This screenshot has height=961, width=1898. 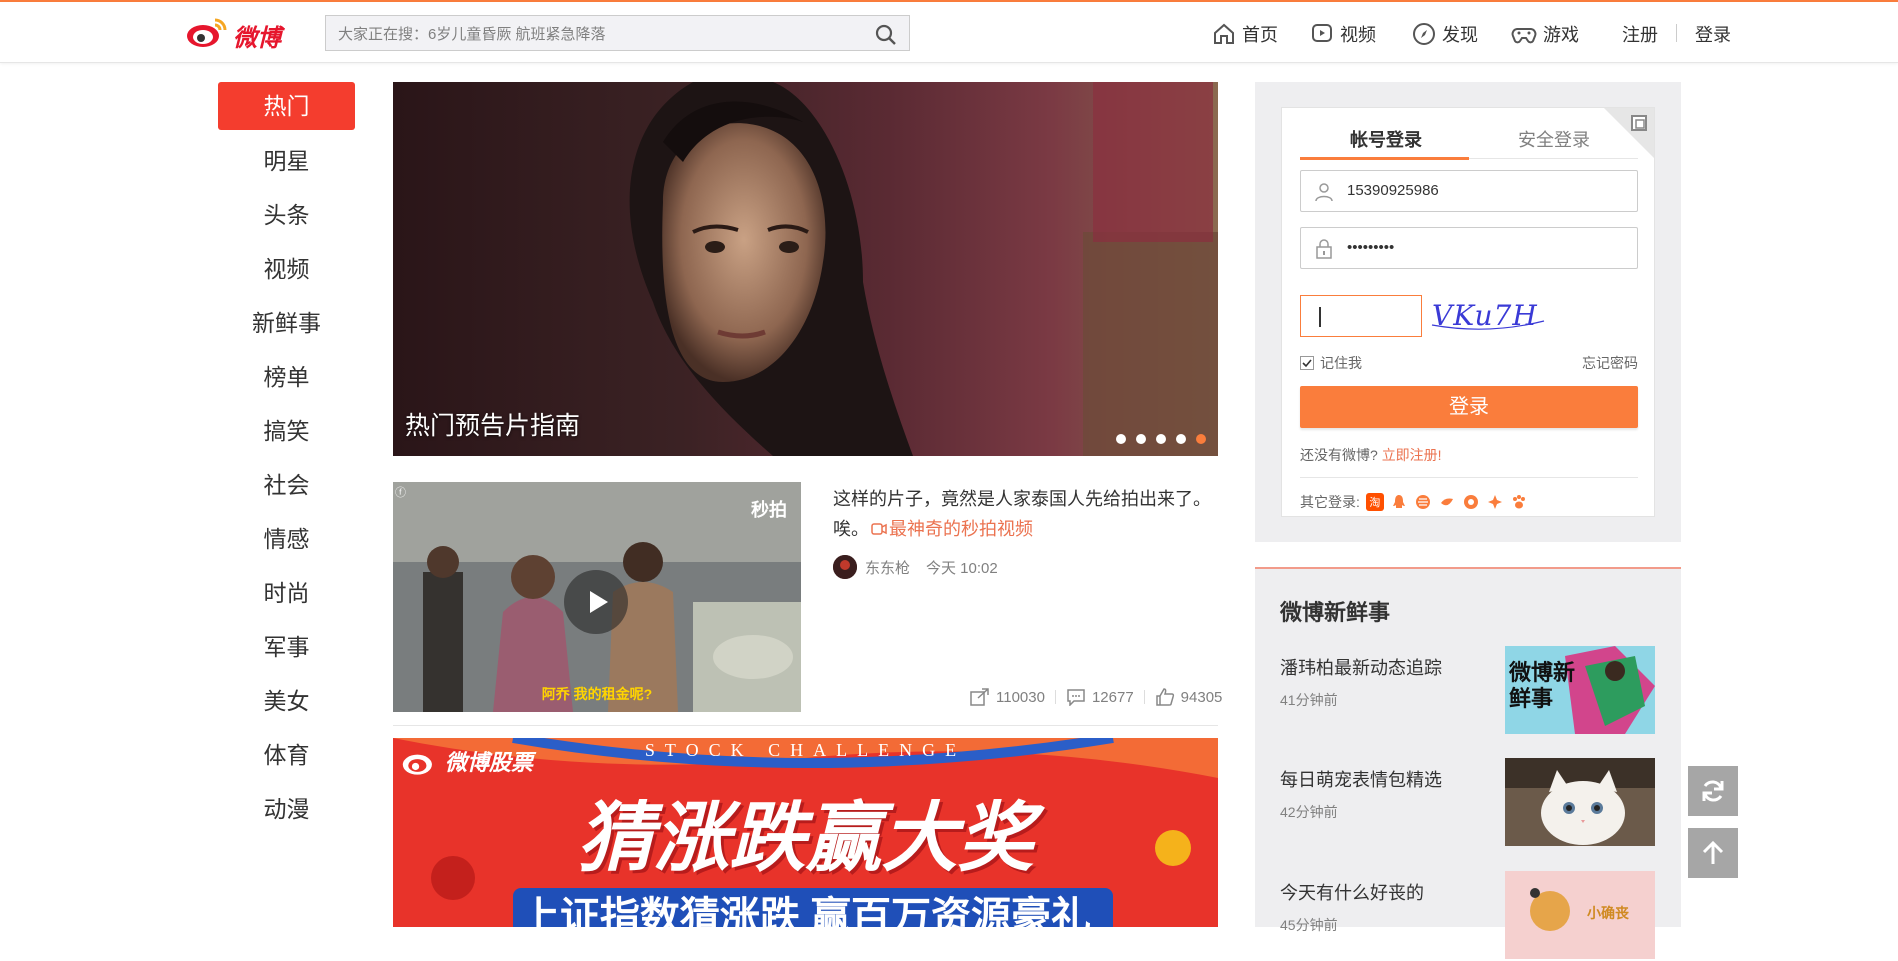 I want to click on other-login-options: 其它登录: 淘, so click(x=1414, y=502).